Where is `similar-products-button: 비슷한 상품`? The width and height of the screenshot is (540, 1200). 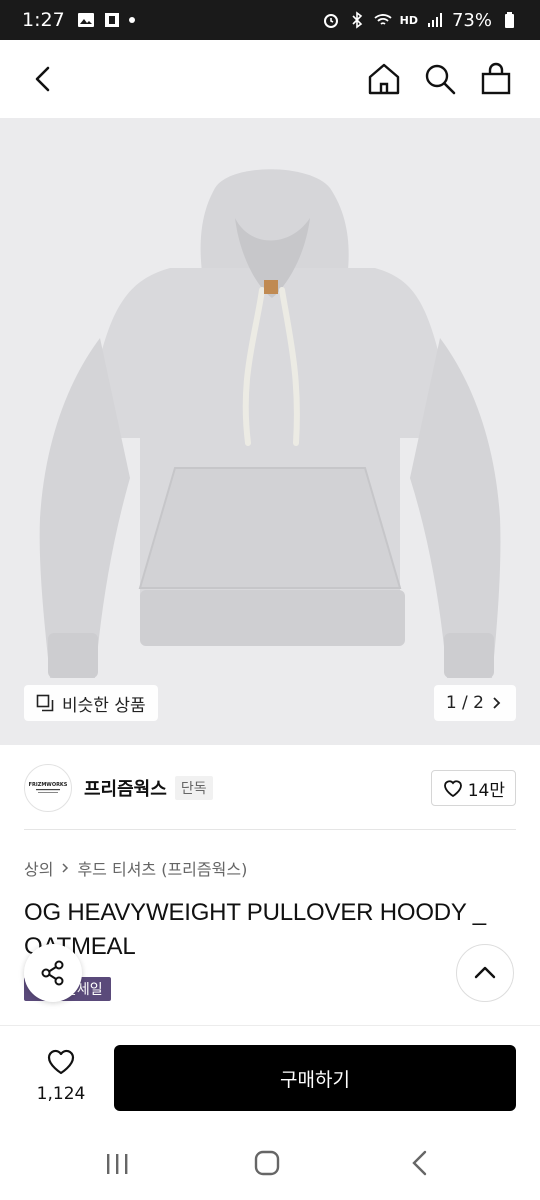
similar-products-button: 비슷한 상품 is located at coordinates (91, 703).